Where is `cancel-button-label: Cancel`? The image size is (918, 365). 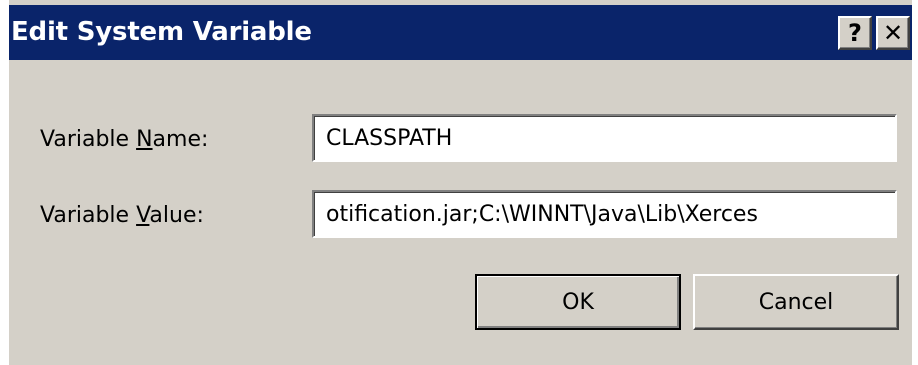
cancel-button-label: Cancel is located at coordinates (796, 302).